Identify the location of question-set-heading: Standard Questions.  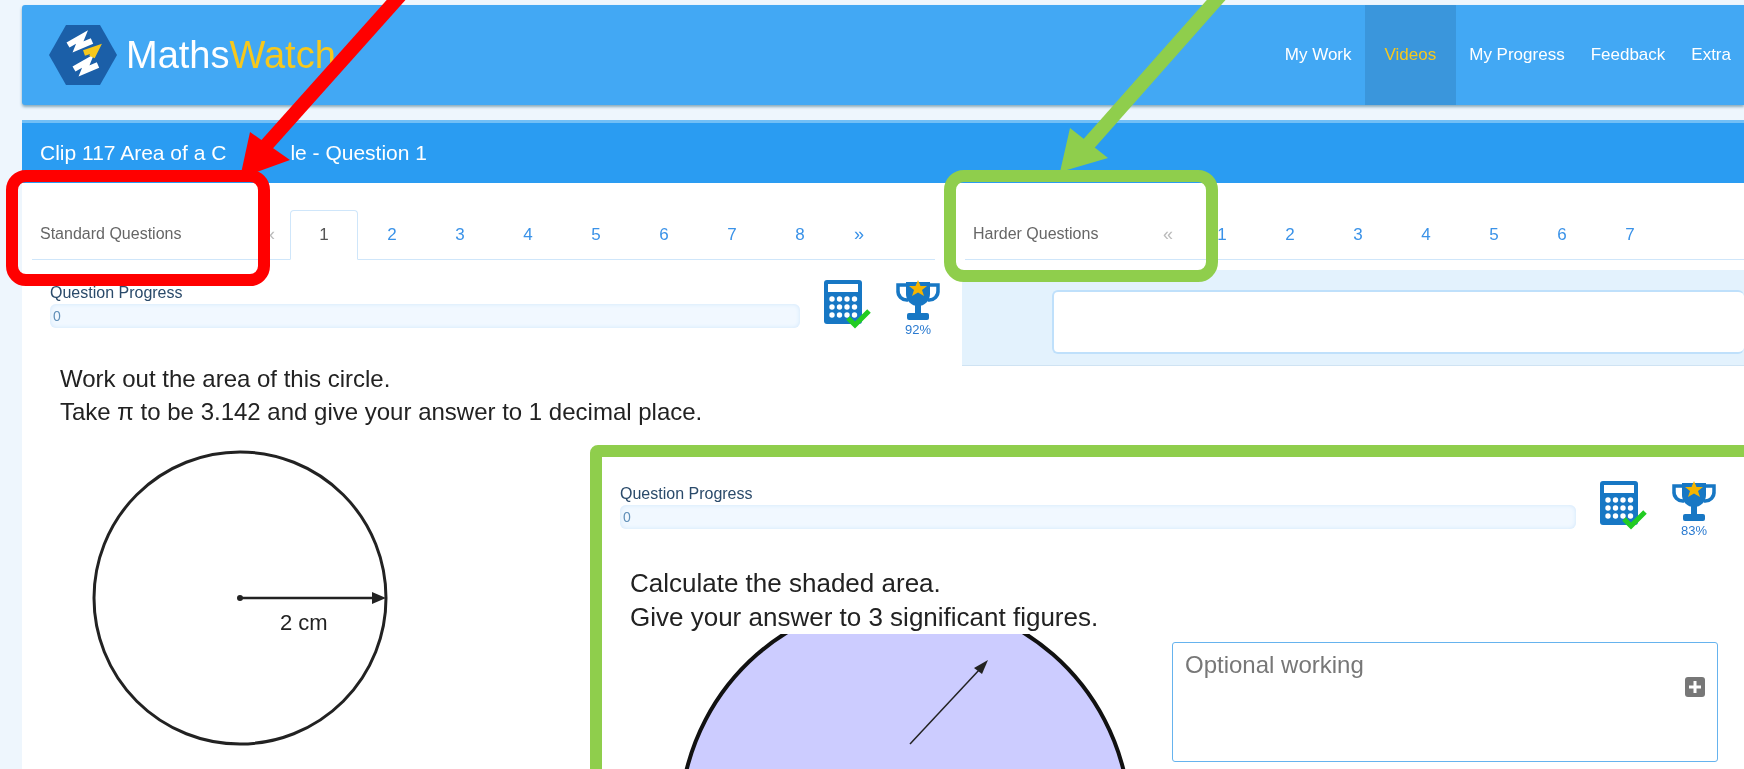
(111, 234).